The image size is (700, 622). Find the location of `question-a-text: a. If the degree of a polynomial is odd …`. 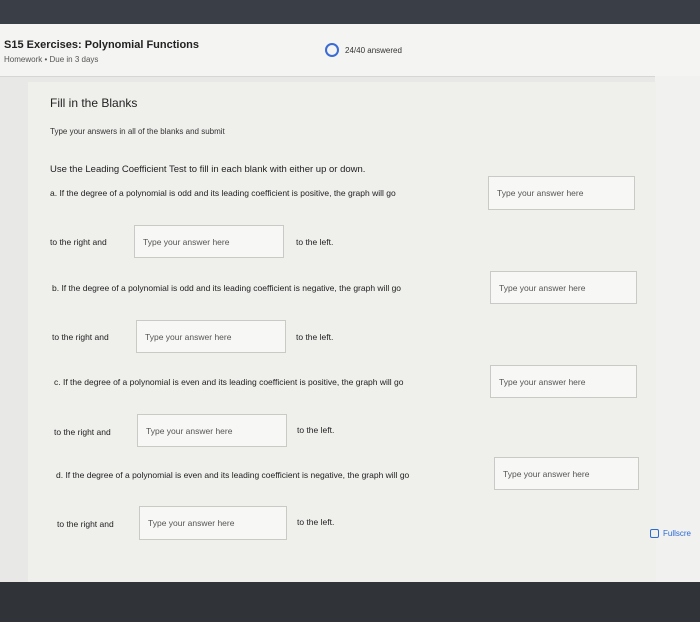

question-a-text: a. If the degree of a polynomial is odd … is located at coordinates (223, 193).